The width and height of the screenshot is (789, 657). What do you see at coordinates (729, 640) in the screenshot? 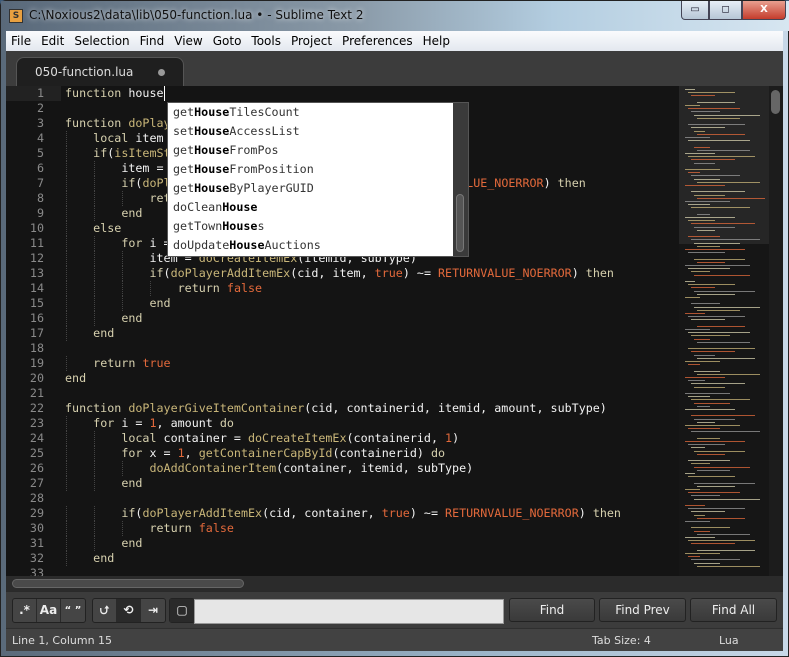
I see `syntax-mode: Lua` at bounding box center [729, 640].